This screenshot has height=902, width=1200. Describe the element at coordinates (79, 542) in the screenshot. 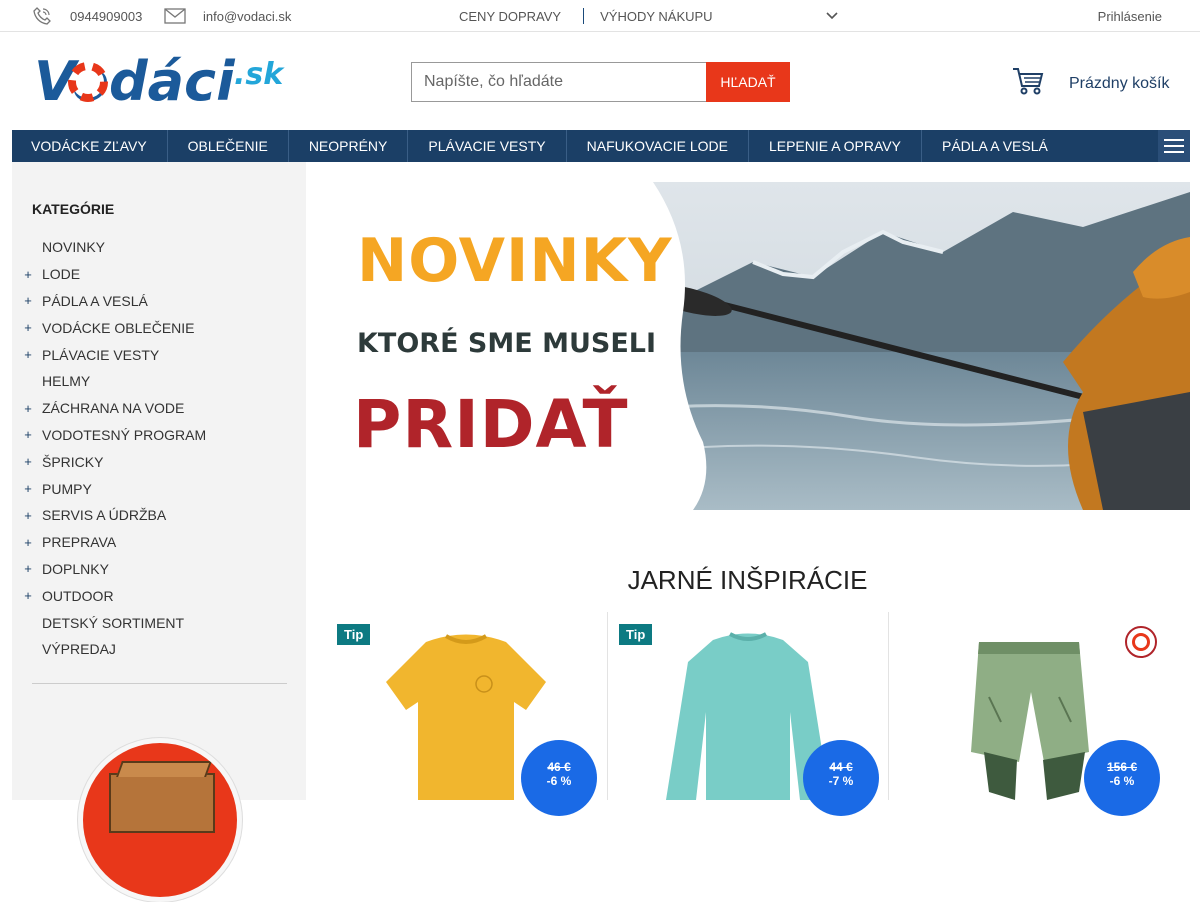

I see `sidebar-item-label: PREPRAVA` at that location.